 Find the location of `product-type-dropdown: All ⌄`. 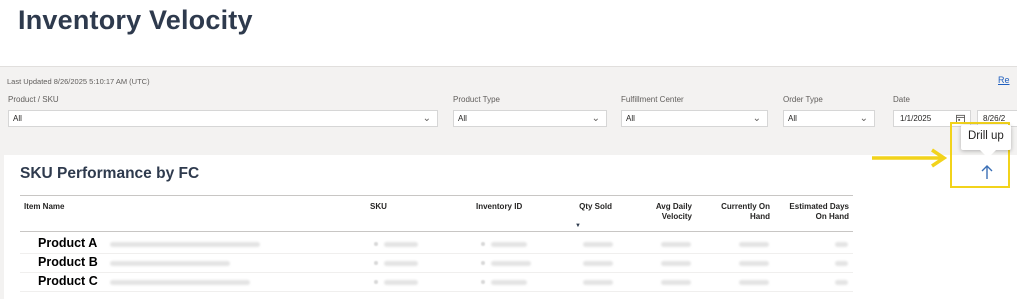

product-type-dropdown: All ⌄ is located at coordinates (530, 118).